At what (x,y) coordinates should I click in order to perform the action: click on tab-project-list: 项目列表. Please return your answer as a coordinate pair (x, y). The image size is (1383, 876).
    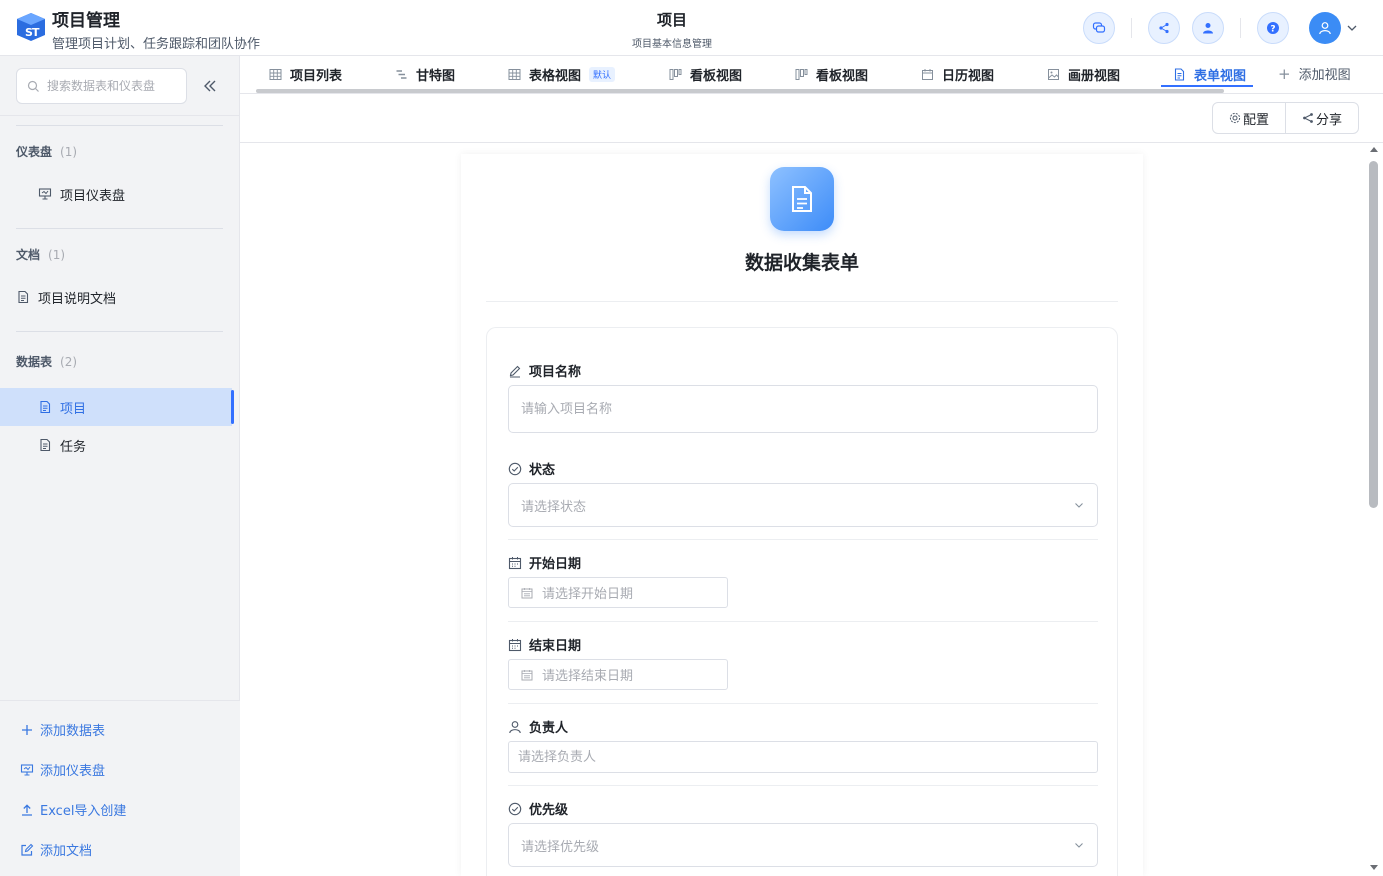
    Looking at the image, I should click on (305, 74).